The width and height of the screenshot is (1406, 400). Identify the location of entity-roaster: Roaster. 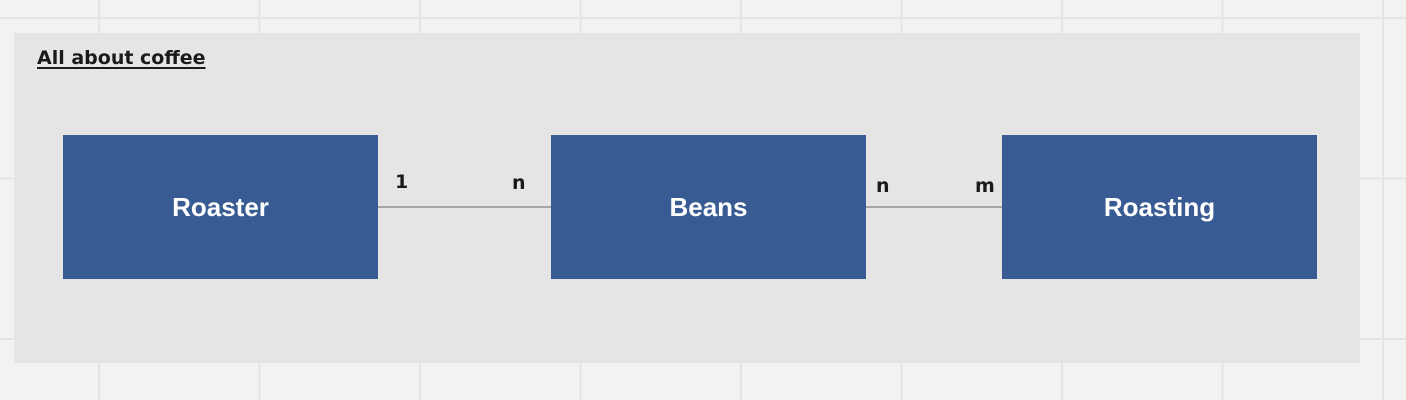
(220, 207).